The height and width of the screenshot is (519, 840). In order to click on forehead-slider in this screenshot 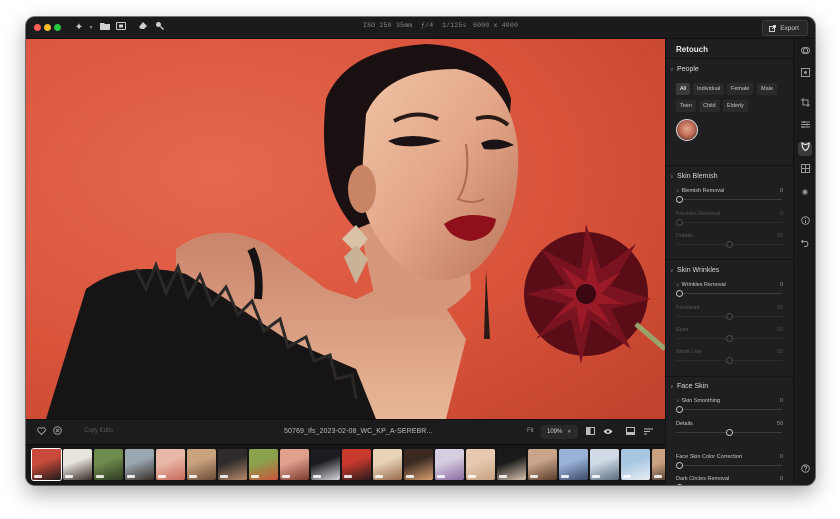, I will do `click(729, 316)`.